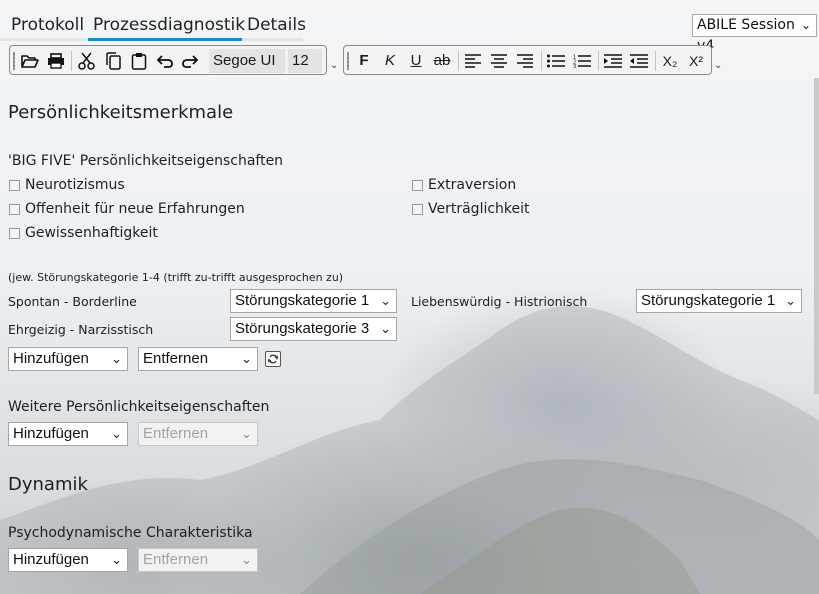 Image resolution: width=819 pixels, height=594 pixels. What do you see at coordinates (525, 61) in the screenshot?
I see `align-right-icon` at bounding box center [525, 61].